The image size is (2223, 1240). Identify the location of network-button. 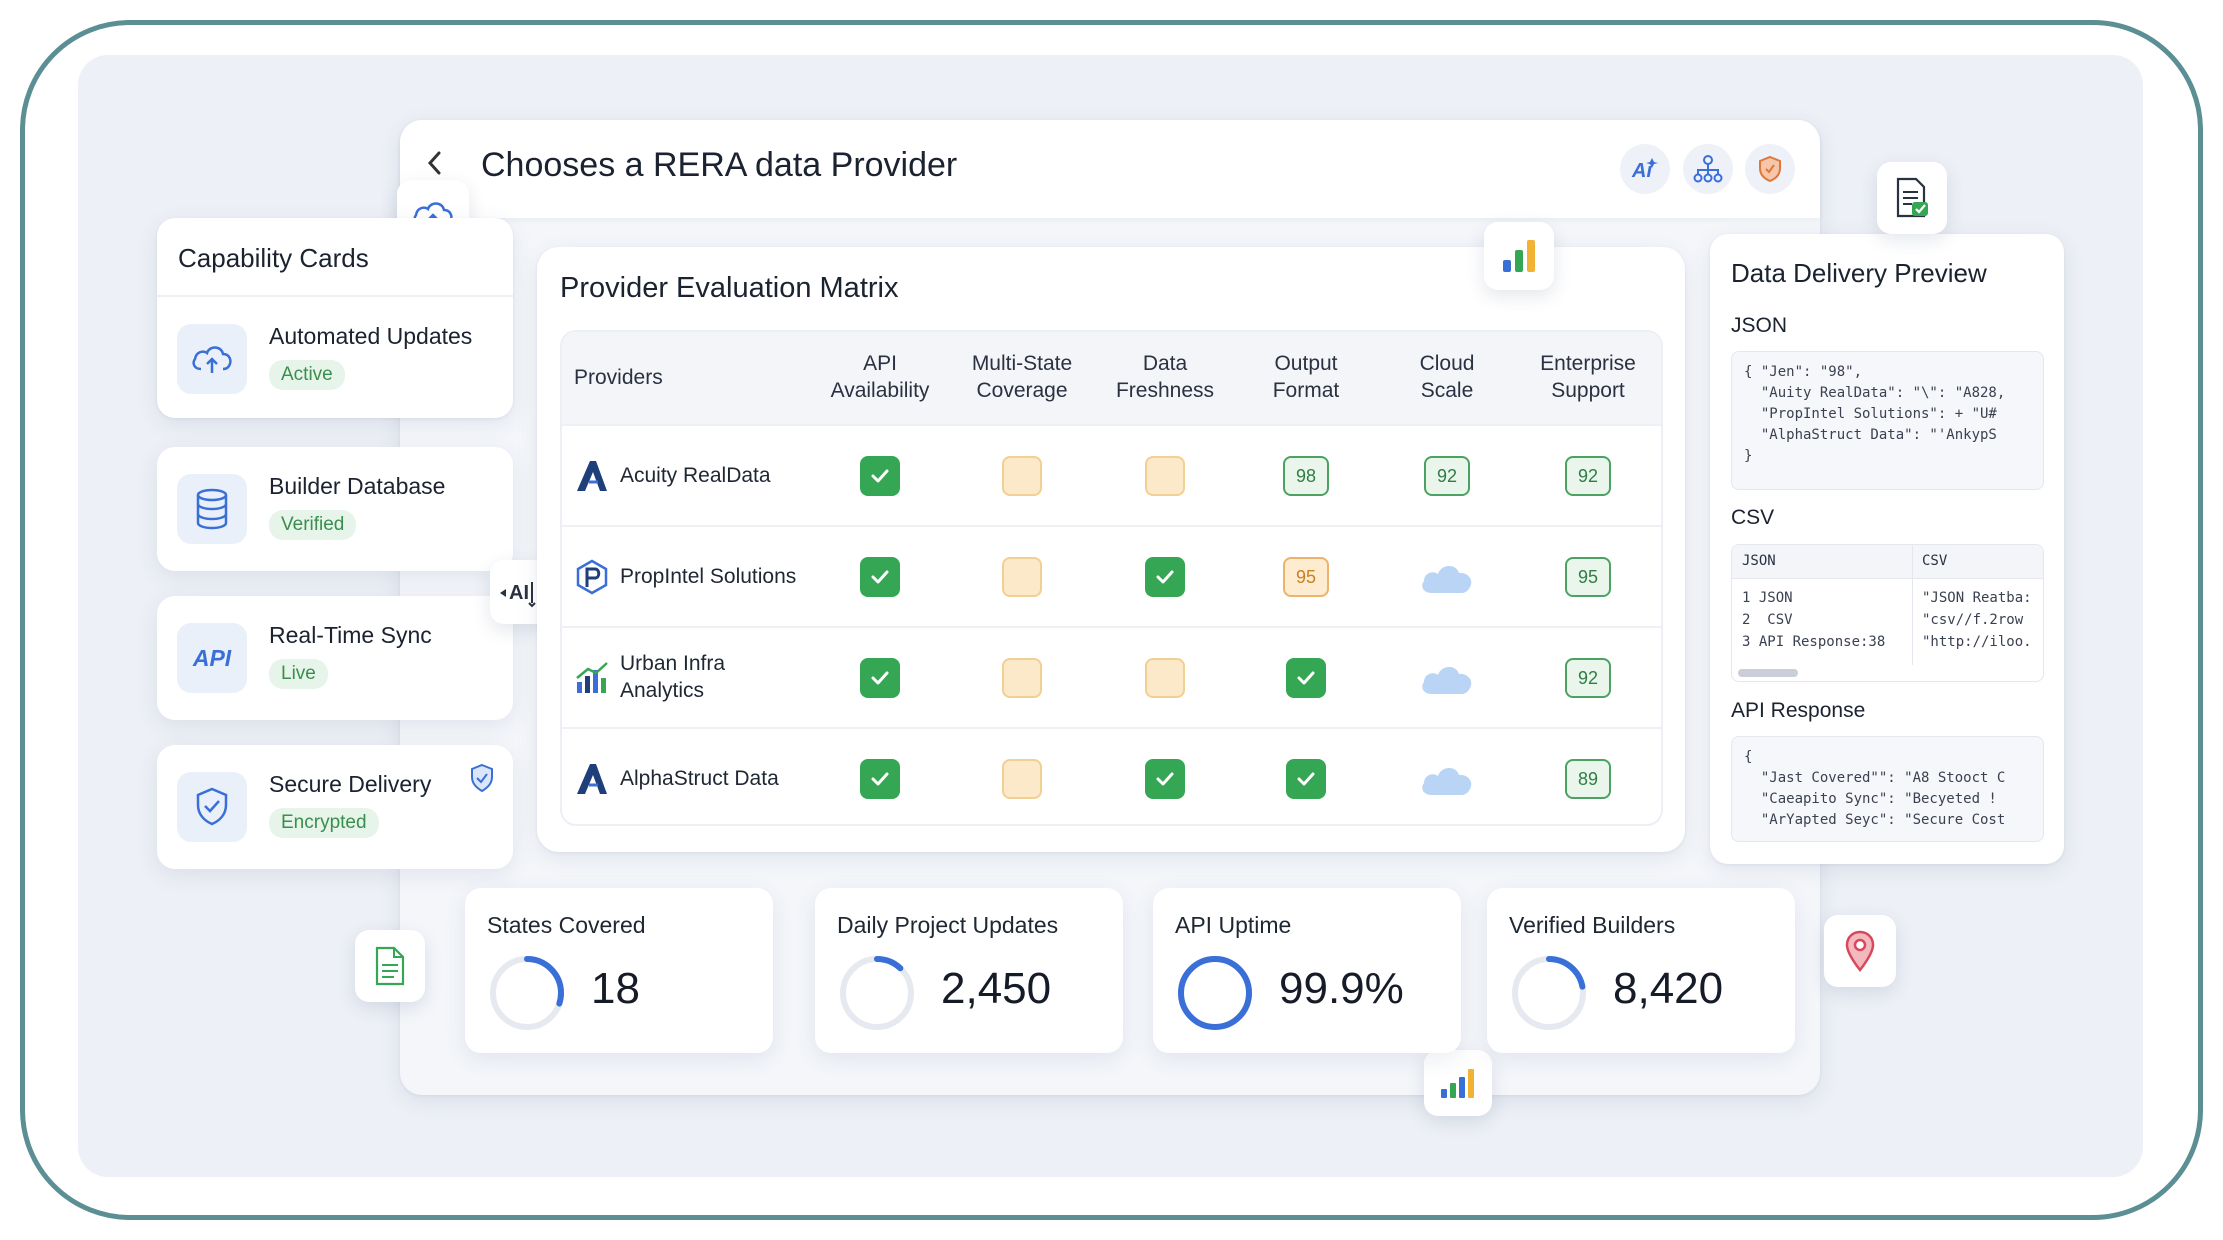
(1708, 169).